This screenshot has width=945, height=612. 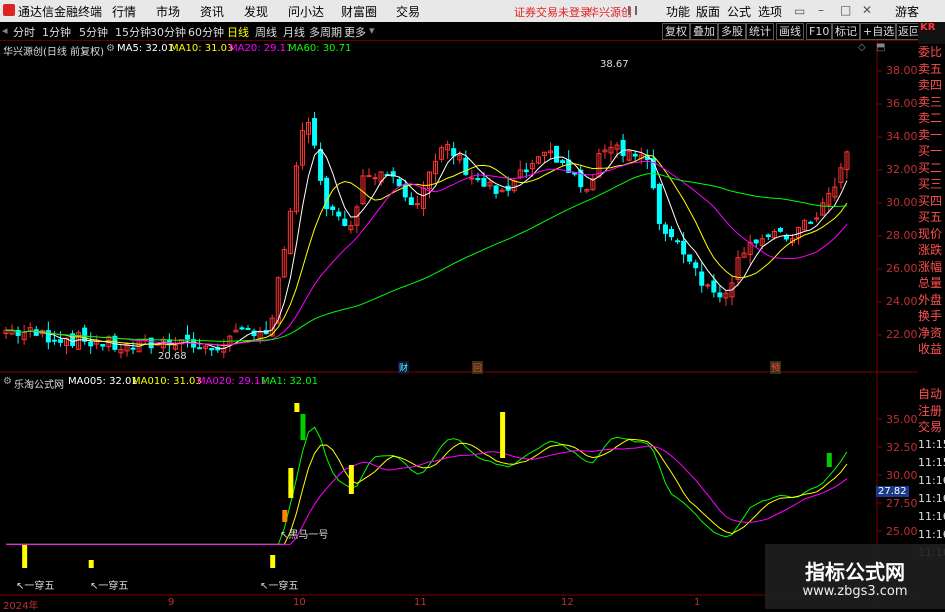 I want to click on panel-expand-icon: ⬒, so click(x=880, y=47).